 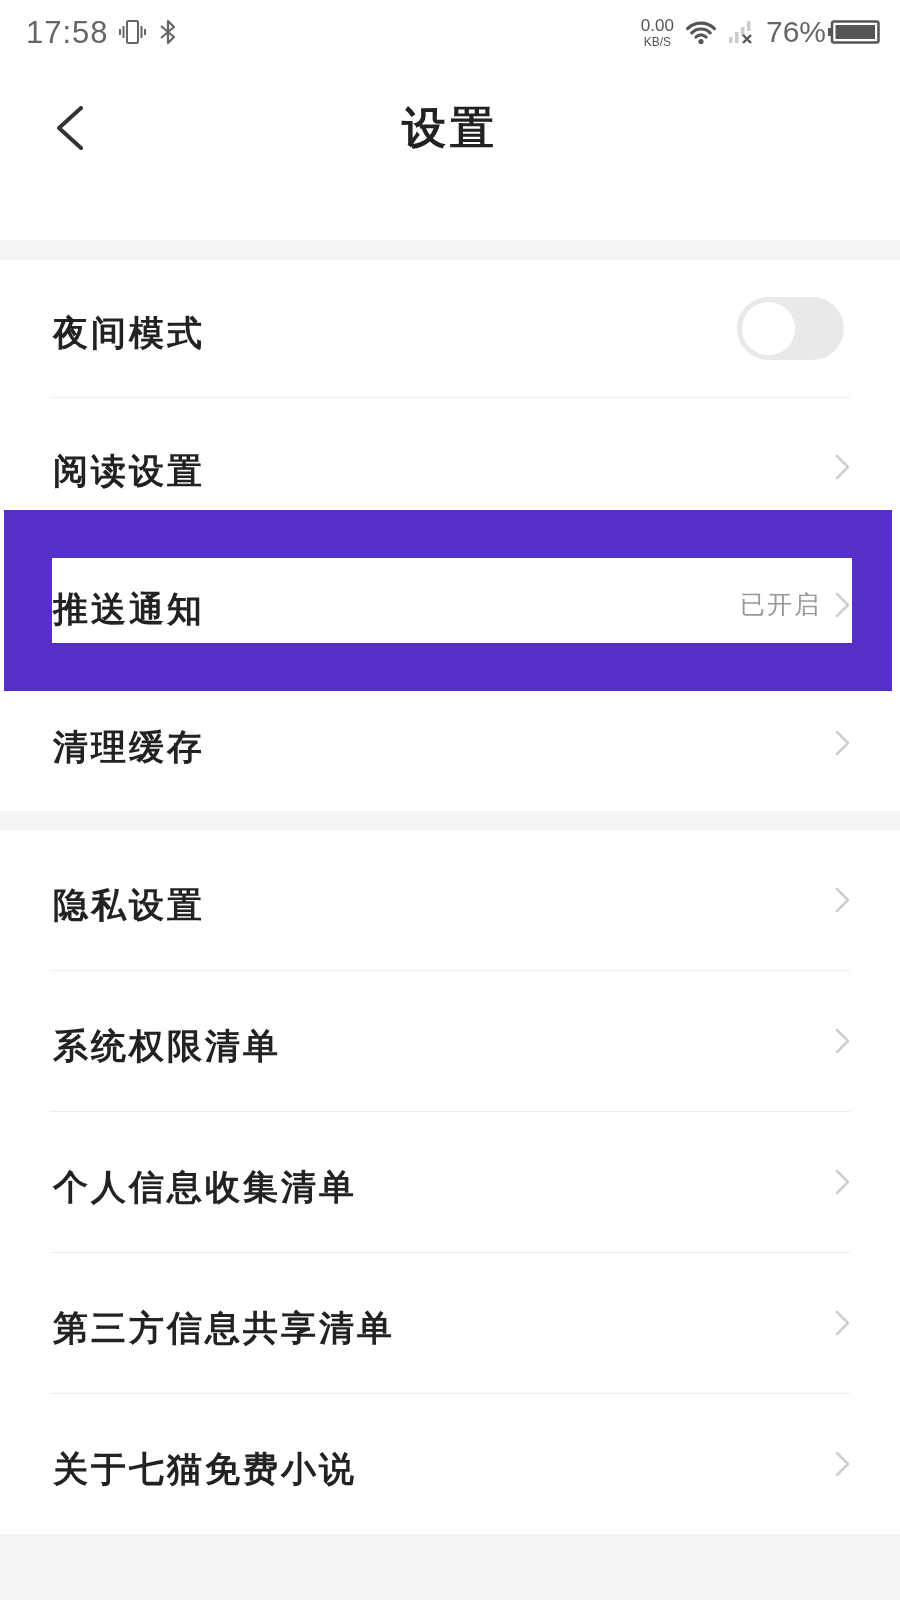 What do you see at coordinates (450, 1182) in the screenshot?
I see `settings-row: 个人信息收集清单` at bounding box center [450, 1182].